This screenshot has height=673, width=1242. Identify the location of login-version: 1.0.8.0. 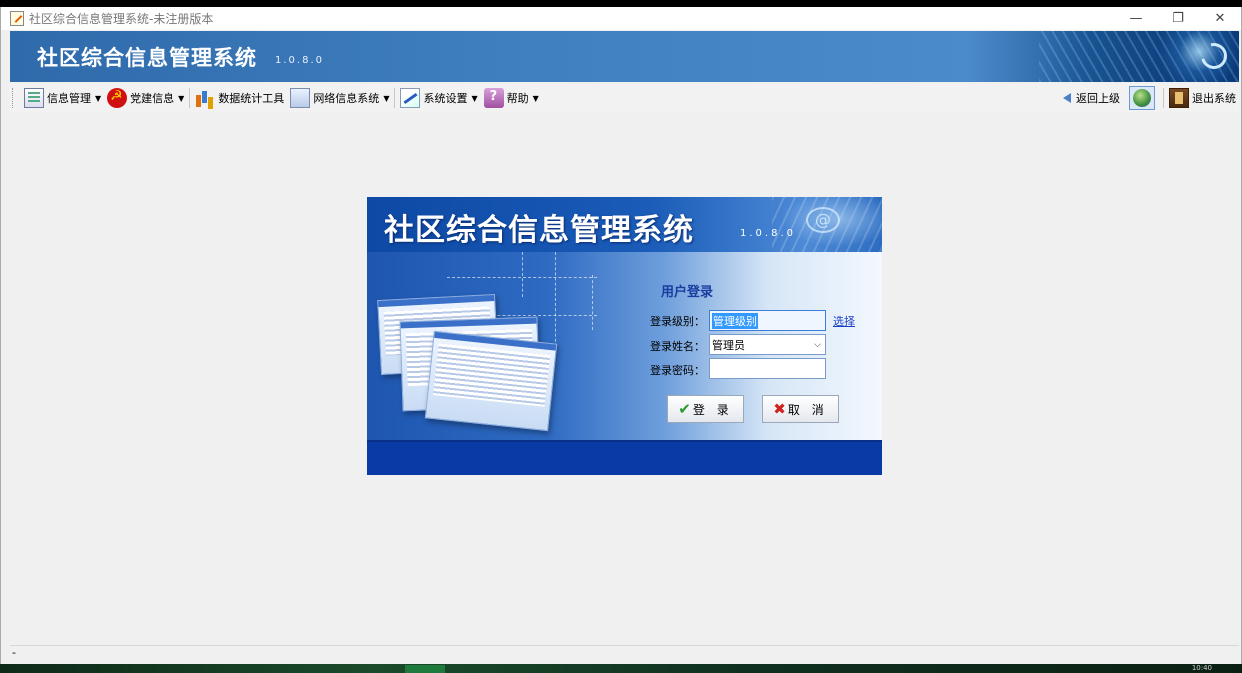
(768, 233).